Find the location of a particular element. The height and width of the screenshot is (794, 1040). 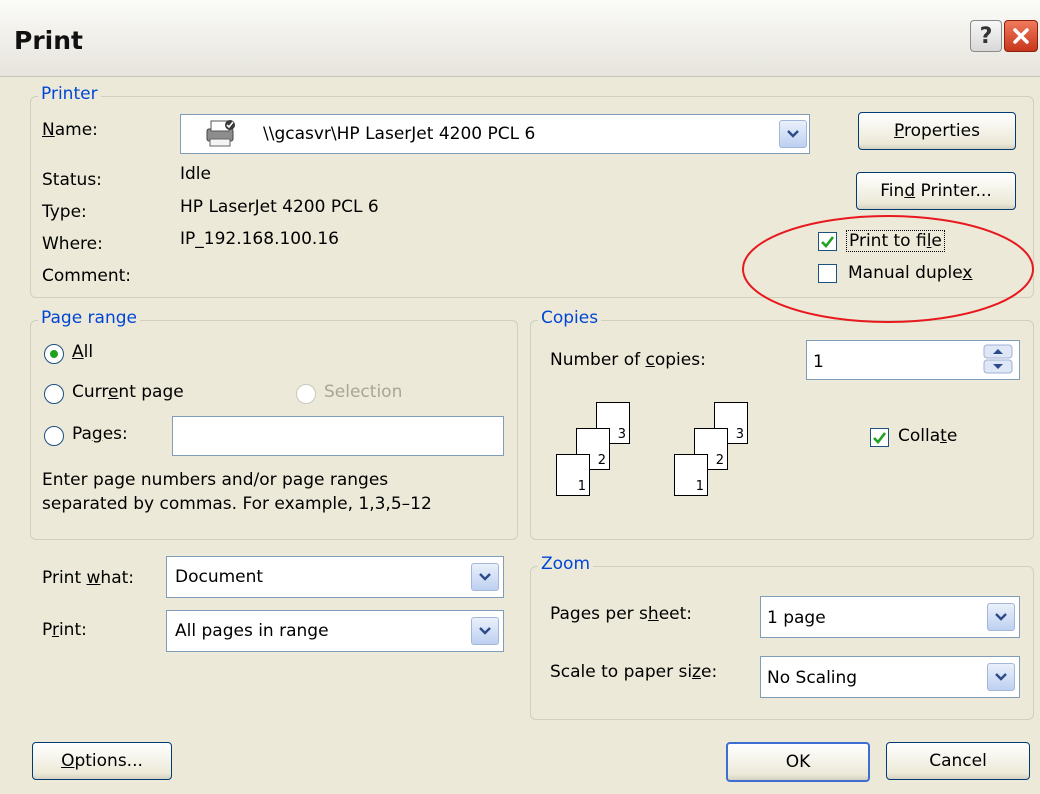

name-label: Name: is located at coordinates (70, 130).